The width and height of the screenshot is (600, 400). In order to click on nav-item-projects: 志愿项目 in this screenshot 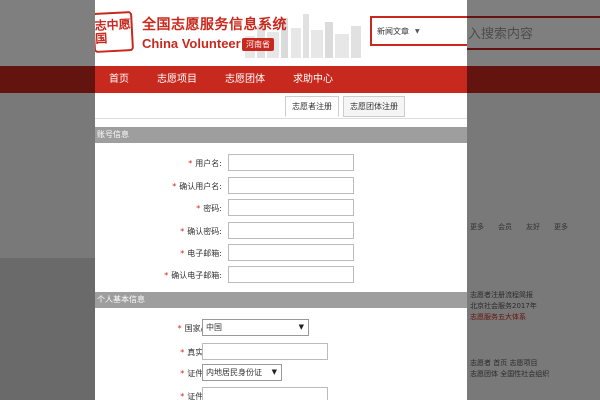, I will do `click(177, 79)`.